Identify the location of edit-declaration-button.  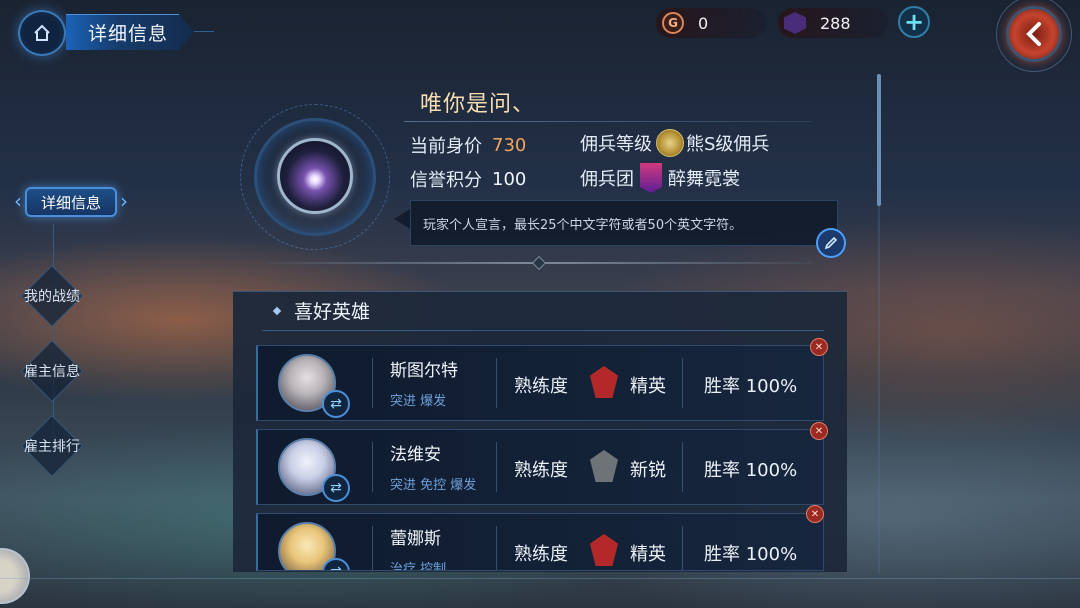
(831, 243).